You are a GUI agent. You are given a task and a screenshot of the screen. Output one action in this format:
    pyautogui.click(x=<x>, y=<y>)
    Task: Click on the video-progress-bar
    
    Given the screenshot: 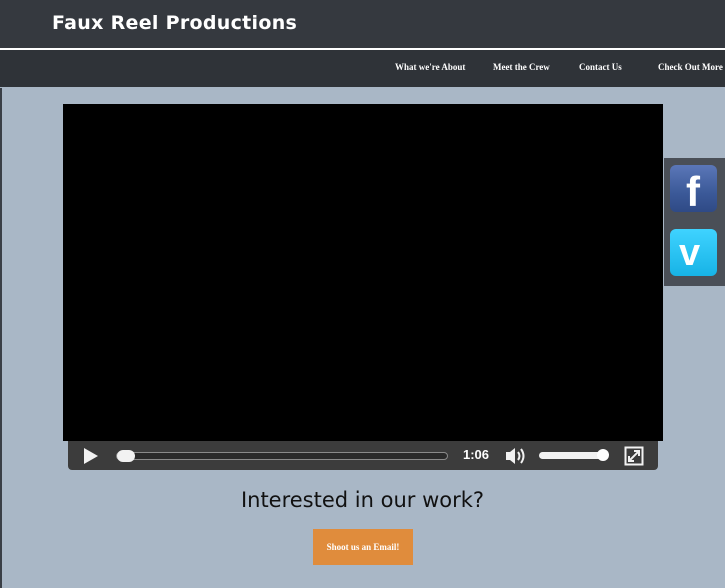 What is the action you would take?
    pyautogui.click(x=282, y=456)
    